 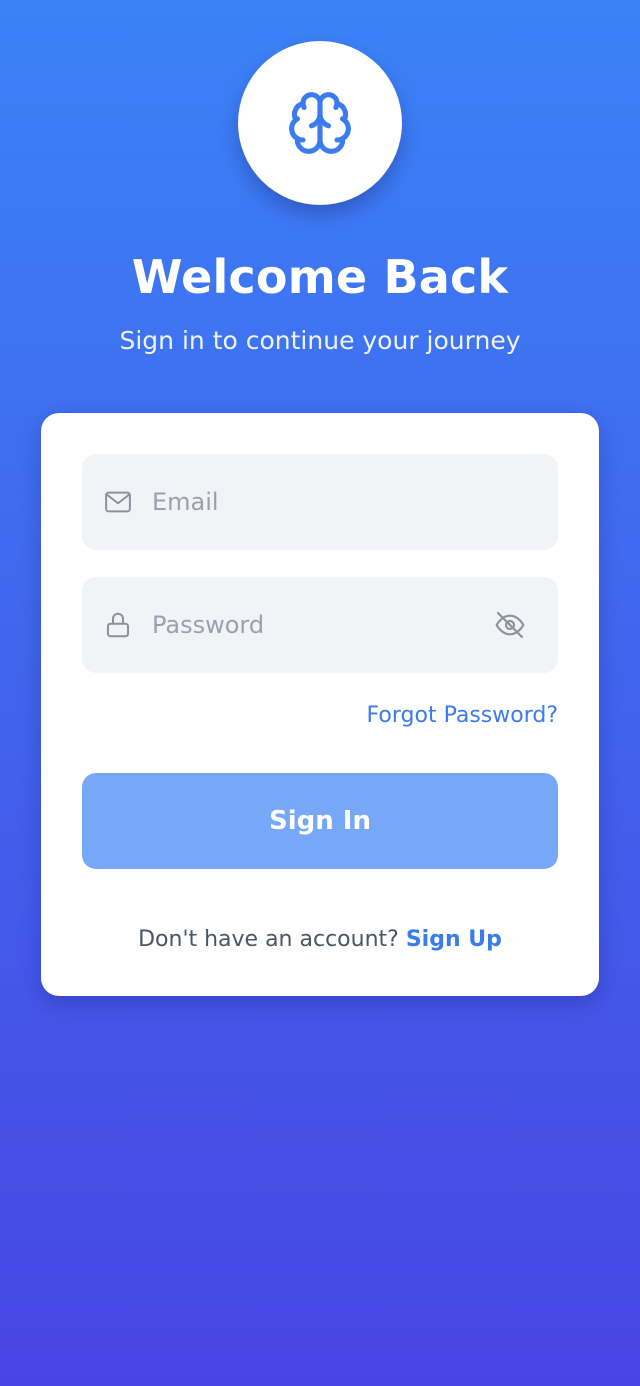 What do you see at coordinates (320, 277) in the screenshot?
I see `page-title: Welcome Back` at bounding box center [320, 277].